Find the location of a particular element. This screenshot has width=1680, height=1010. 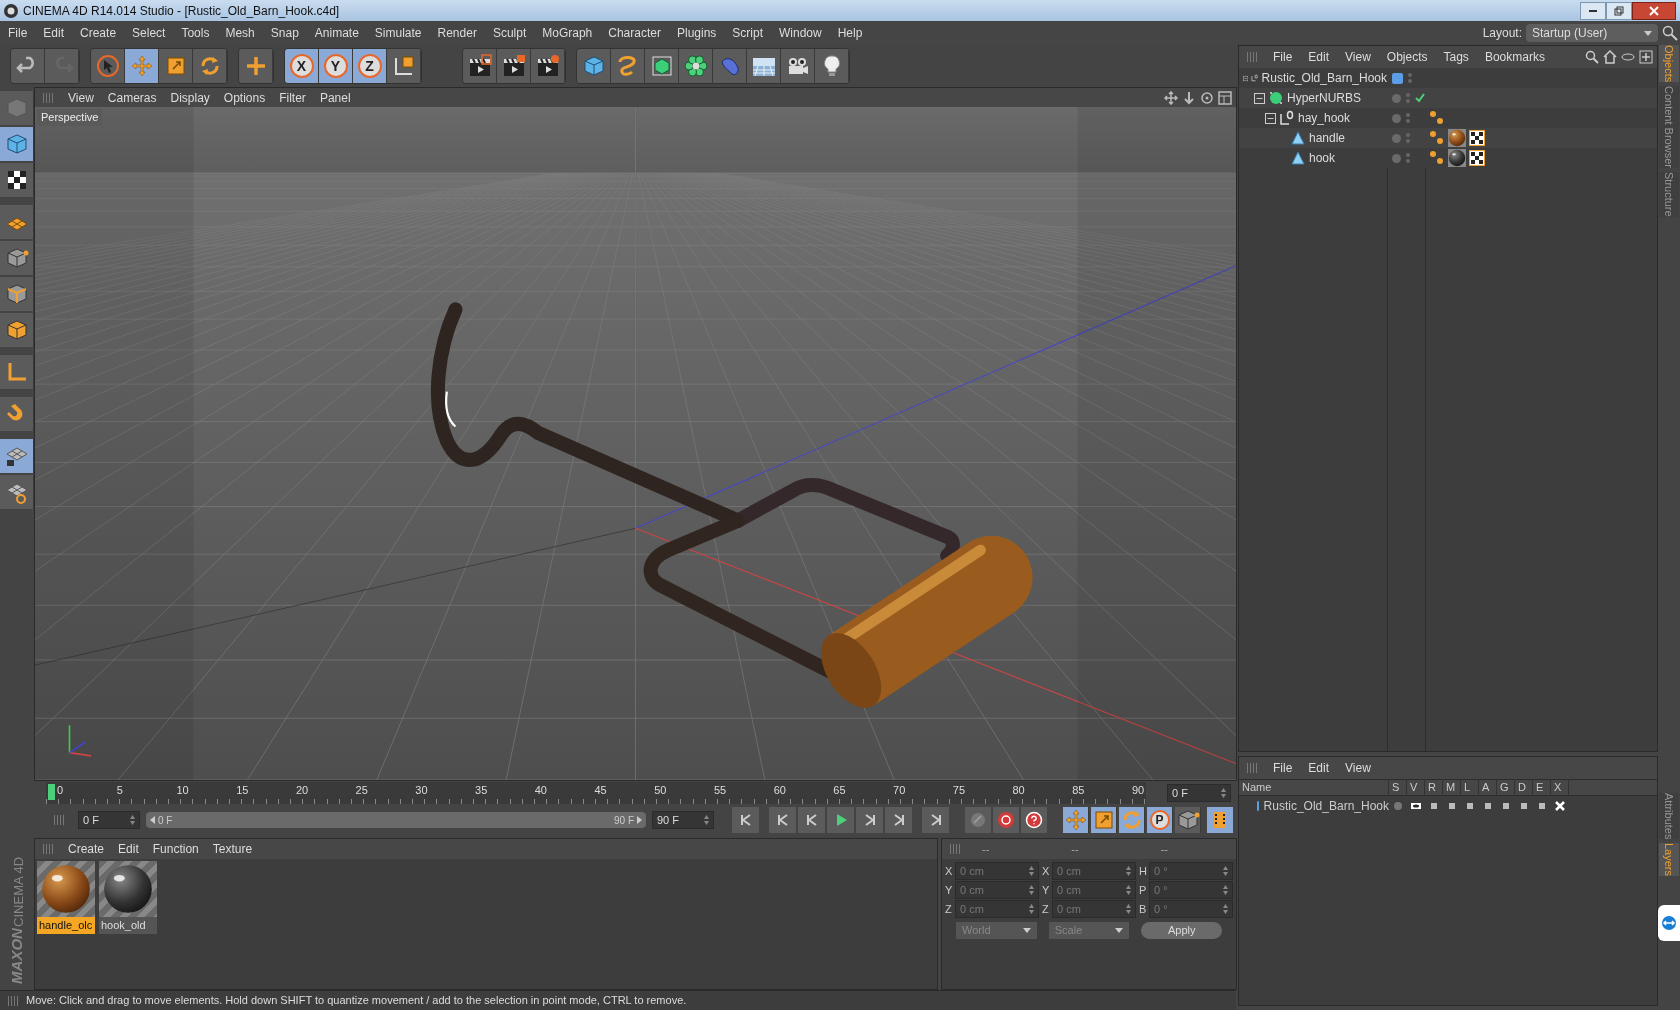

viewport-menu-item: View is located at coordinates (81, 97).